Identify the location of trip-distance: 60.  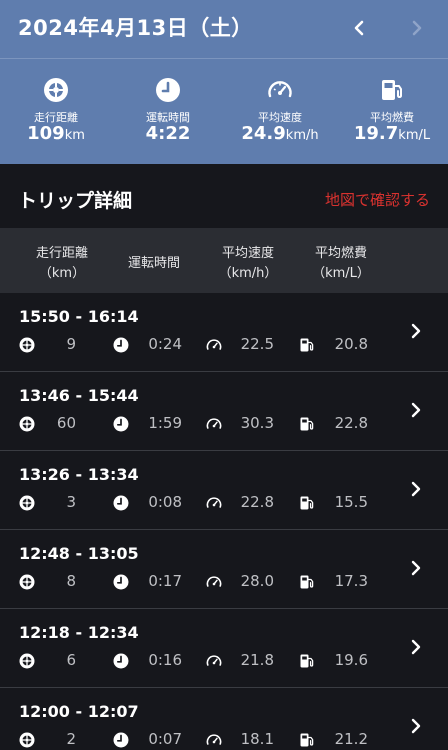
(66, 423).